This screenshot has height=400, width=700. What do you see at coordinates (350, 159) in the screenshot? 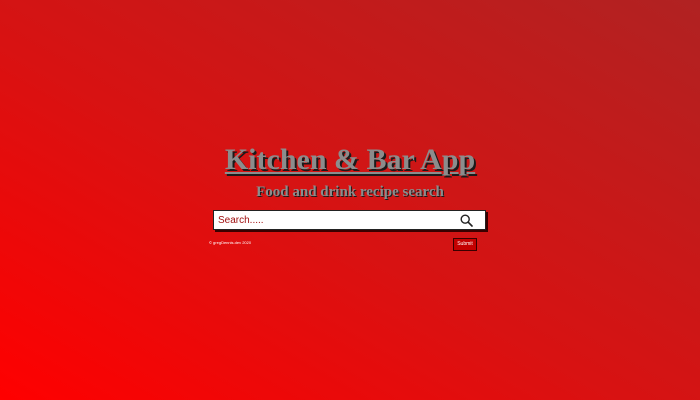
I see `page-title: Kitchen & Bar App` at bounding box center [350, 159].